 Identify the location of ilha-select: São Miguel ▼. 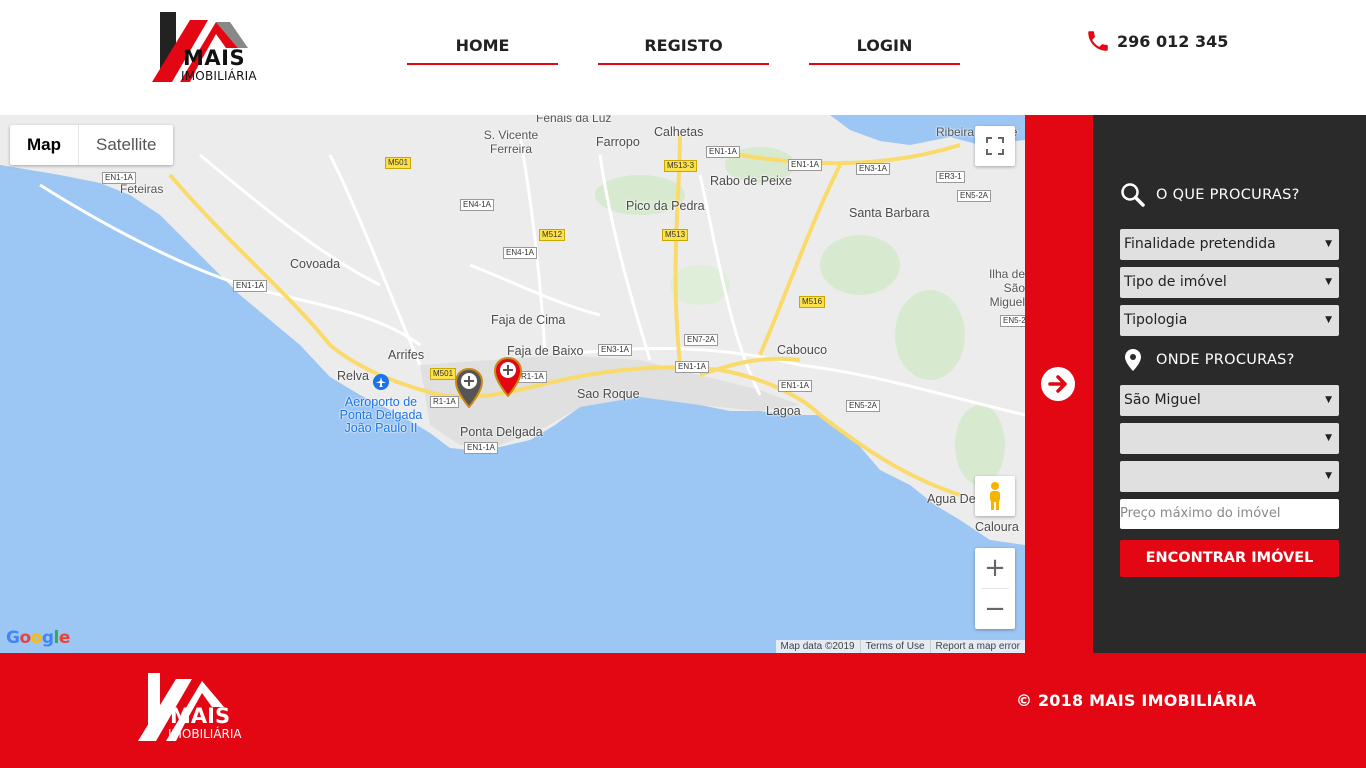
(1229, 400).